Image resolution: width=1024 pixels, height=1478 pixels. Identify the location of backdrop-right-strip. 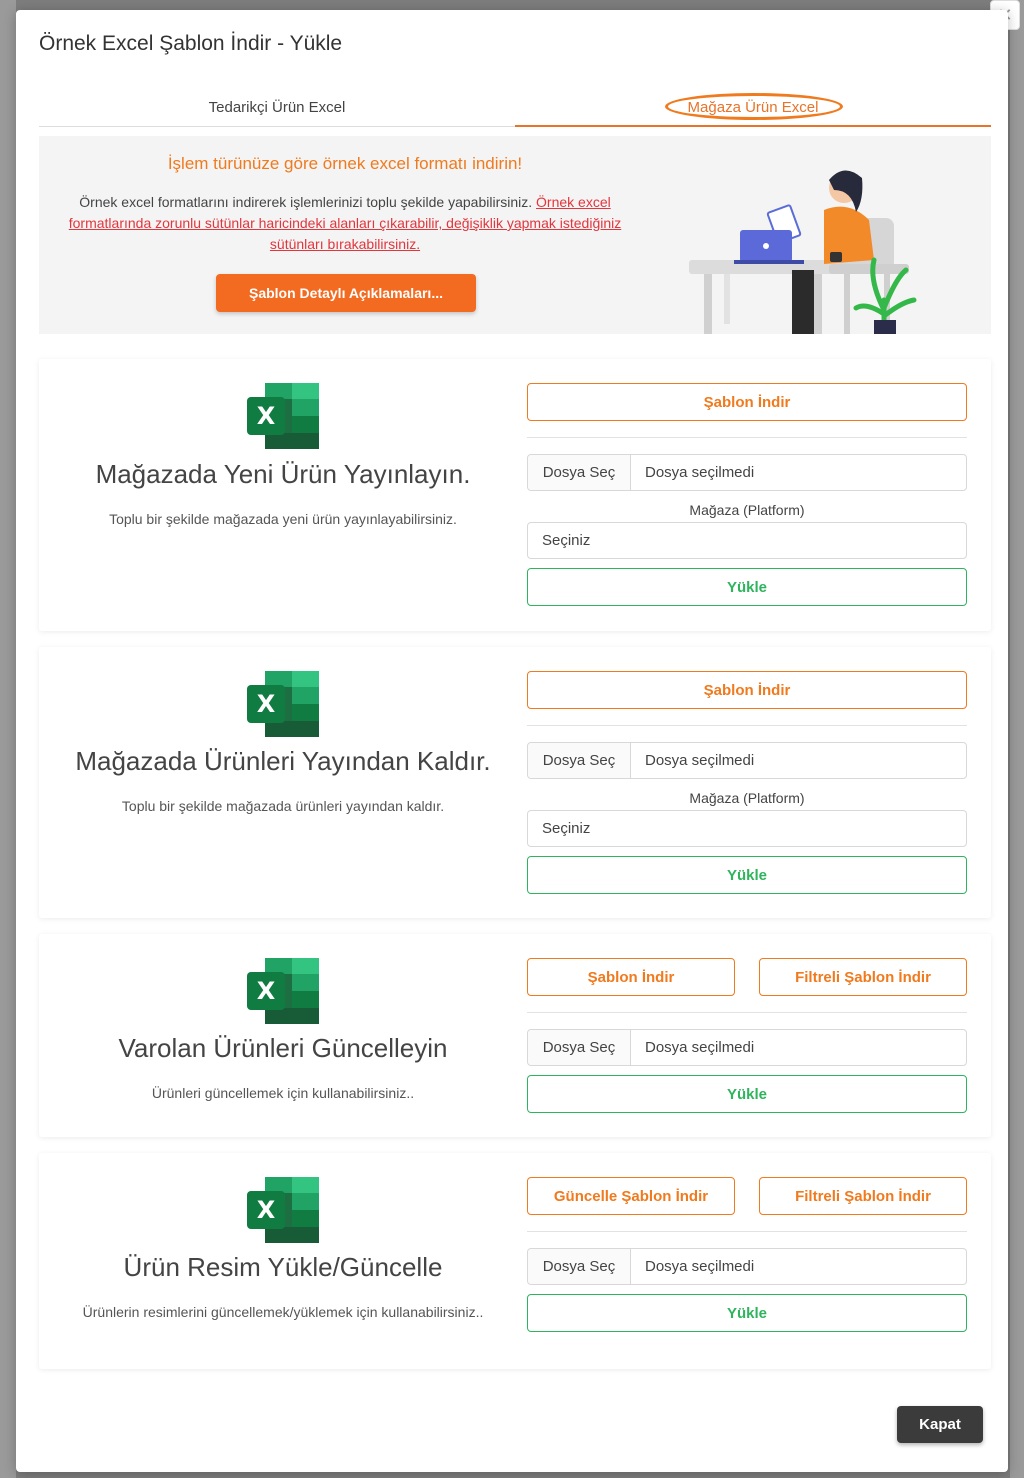
(1017, 739).